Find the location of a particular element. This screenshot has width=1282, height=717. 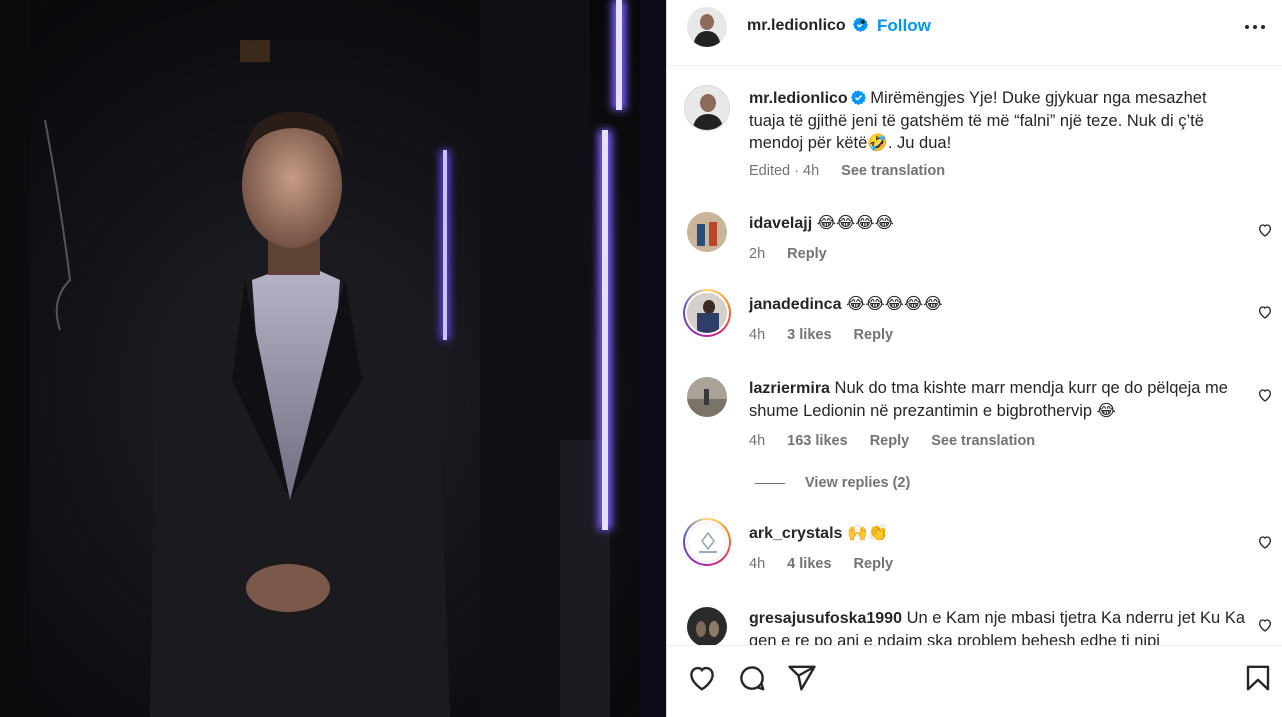

comment-text: 😂😂😂😂😂 is located at coordinates (894, 304).